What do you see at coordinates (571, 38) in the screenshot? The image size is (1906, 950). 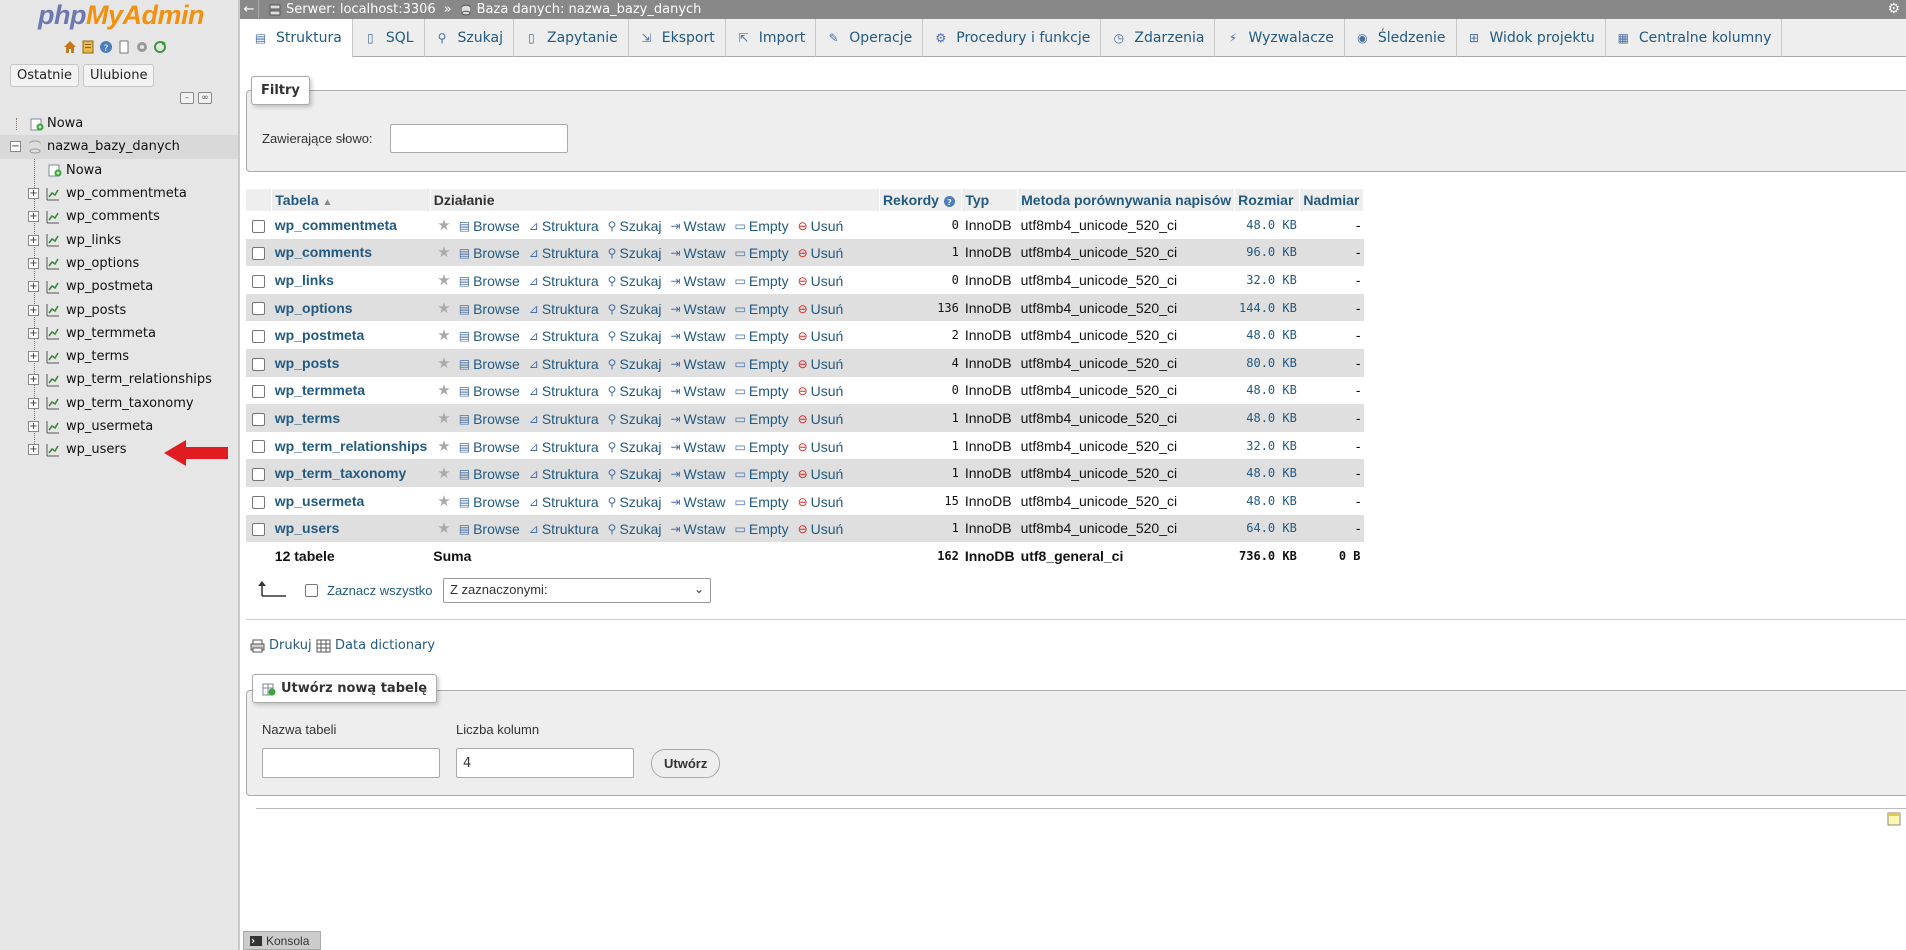 I see `tab-query: ▯ Zapytanie` at bounding box center [571, 38].